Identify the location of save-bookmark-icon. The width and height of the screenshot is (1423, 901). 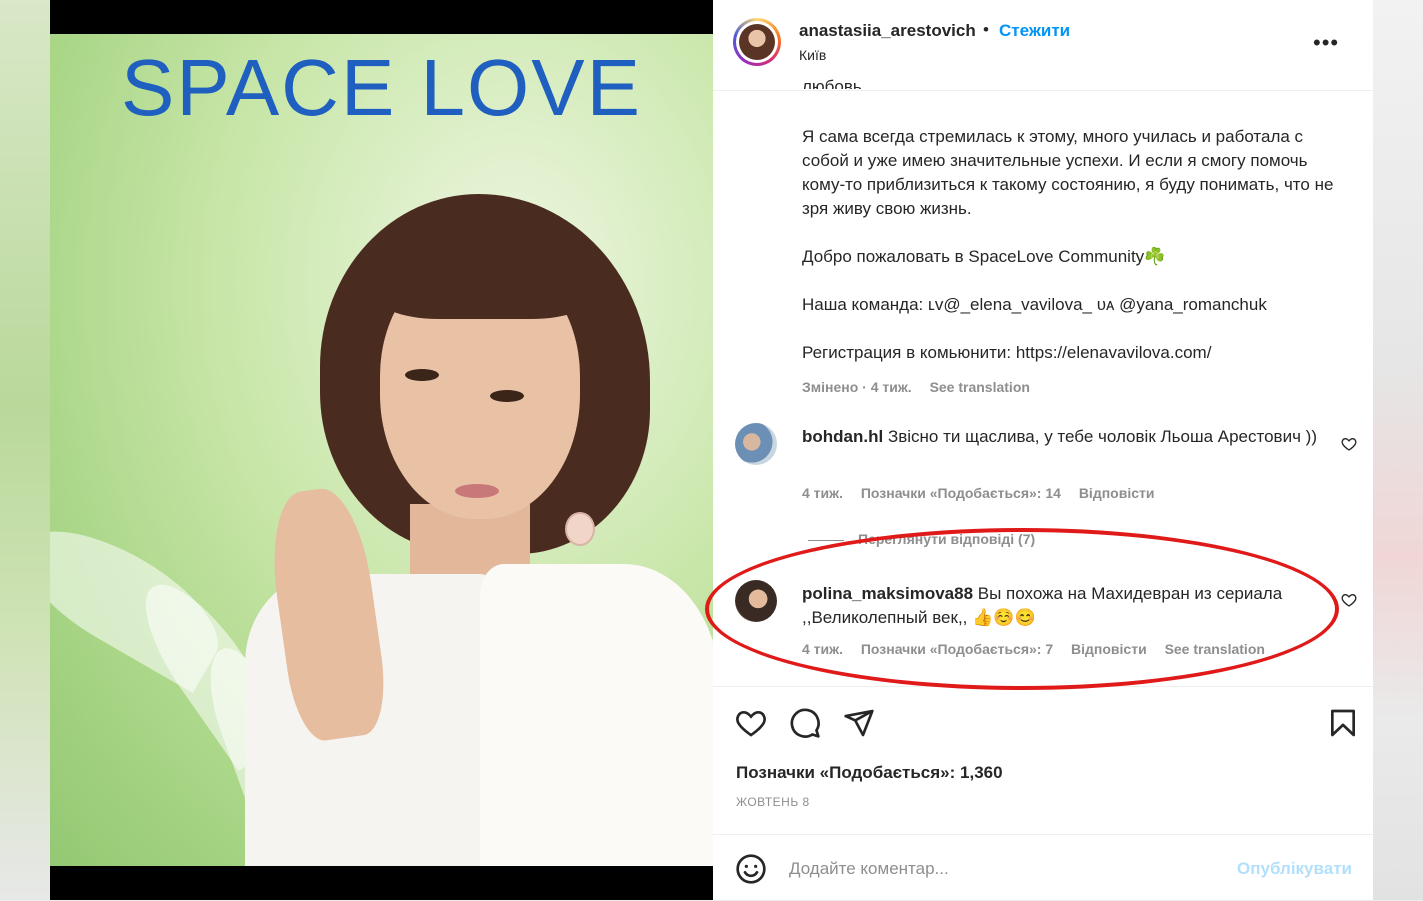
(1343, 723).